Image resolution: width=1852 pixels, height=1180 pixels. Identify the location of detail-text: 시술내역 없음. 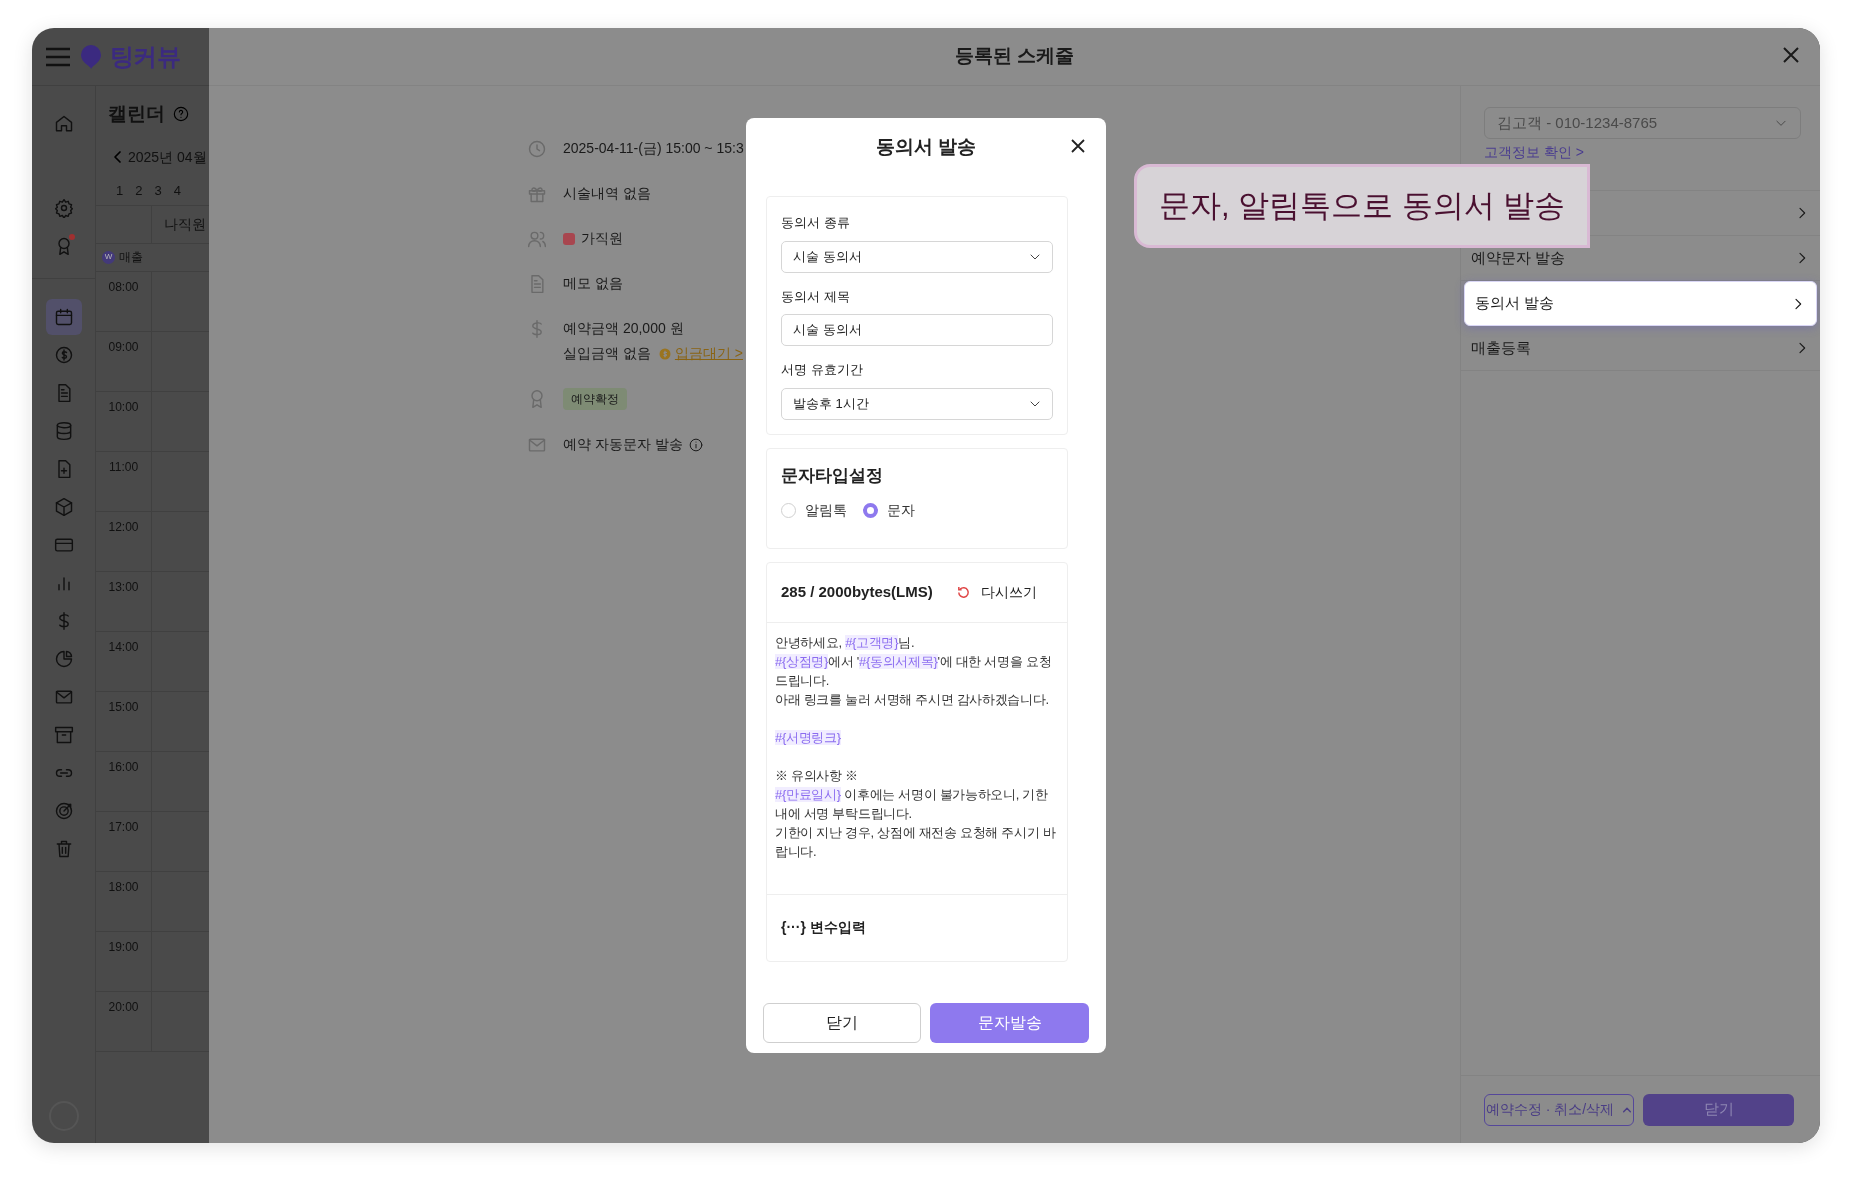
(607, 193).